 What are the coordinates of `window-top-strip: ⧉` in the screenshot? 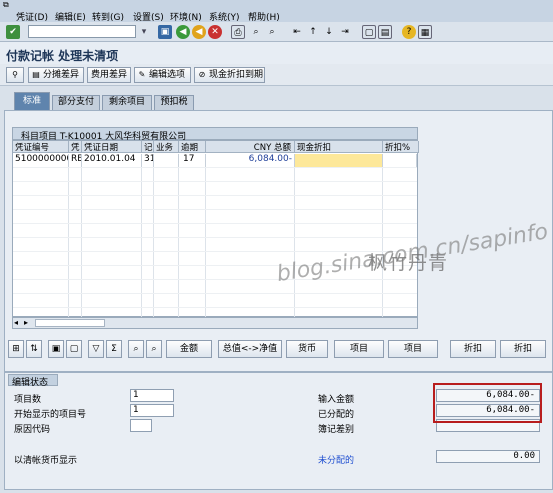 It's located at (276, 4).